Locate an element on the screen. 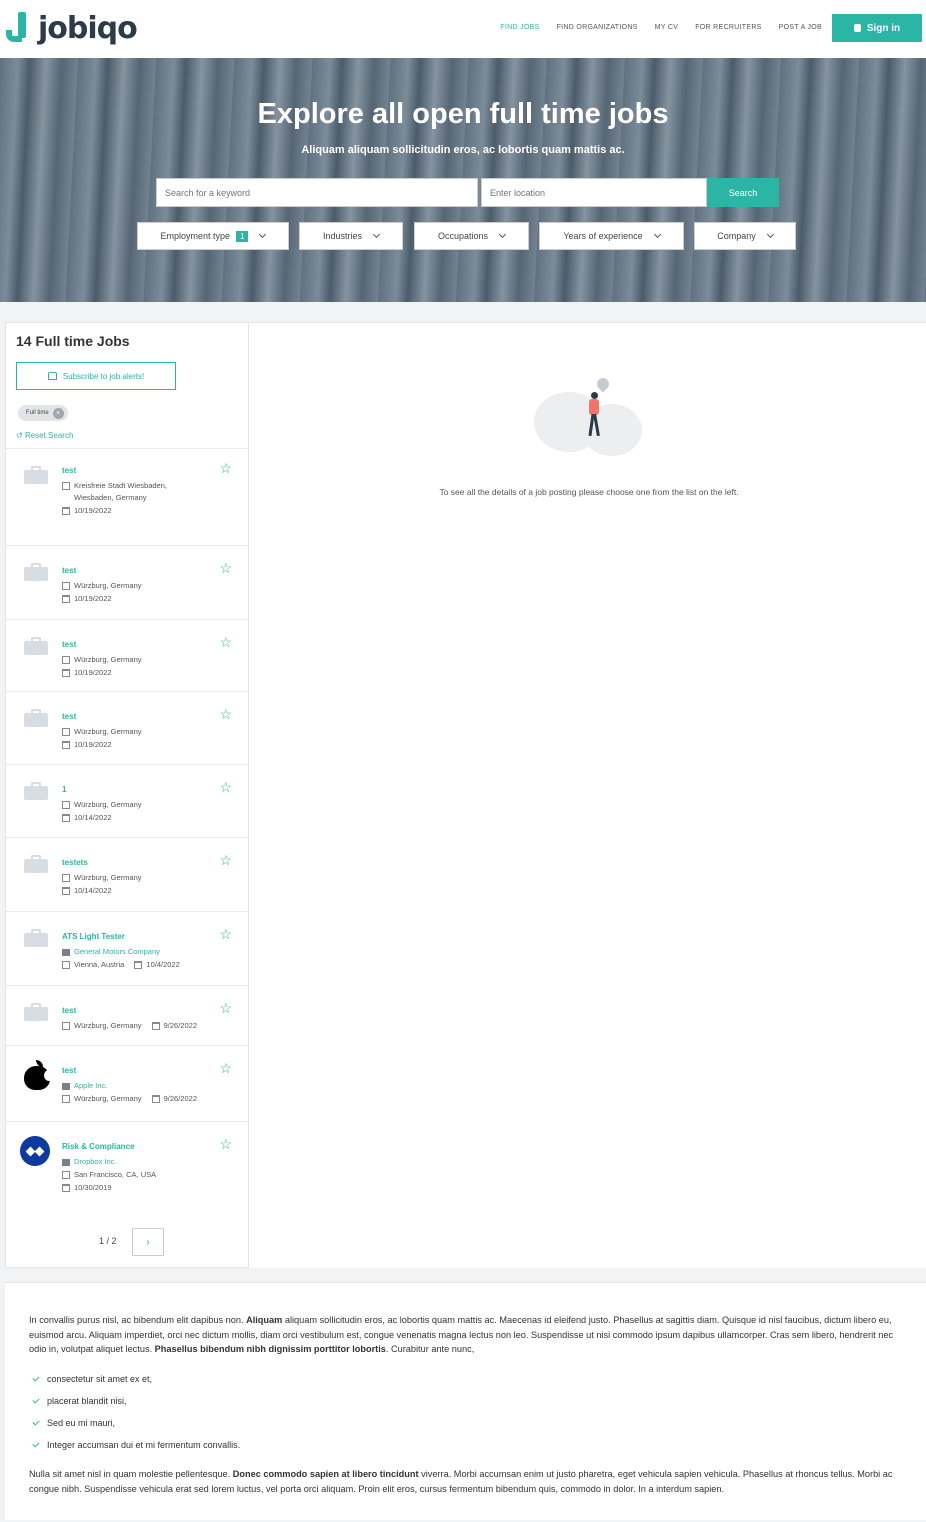  nav-post-a-job: POST A JOB is located at coordinates (800, 27).